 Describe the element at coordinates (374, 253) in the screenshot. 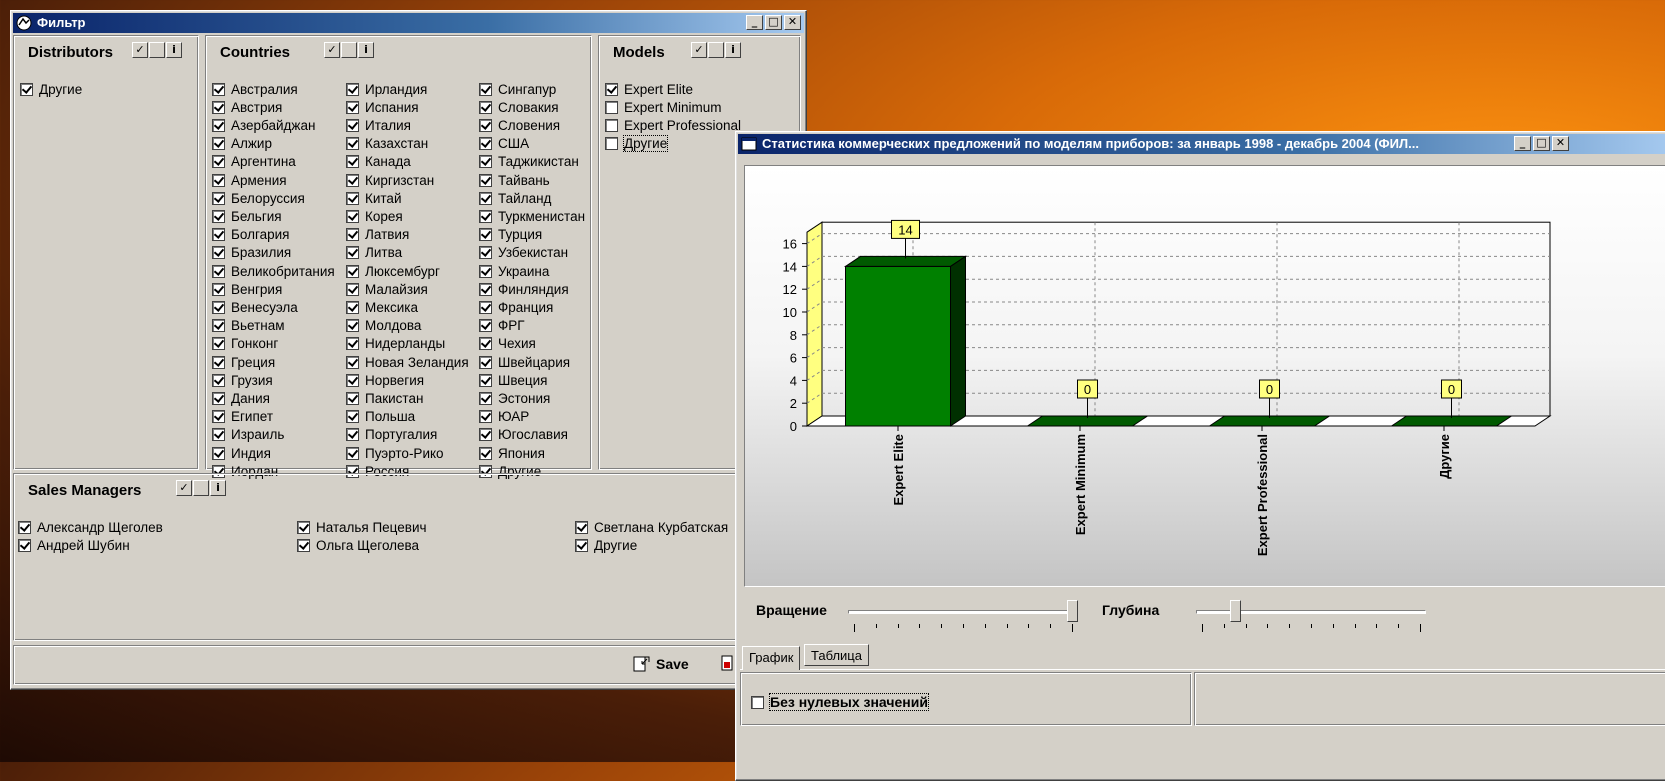

I see `checkbox-item: Литва` at that location.